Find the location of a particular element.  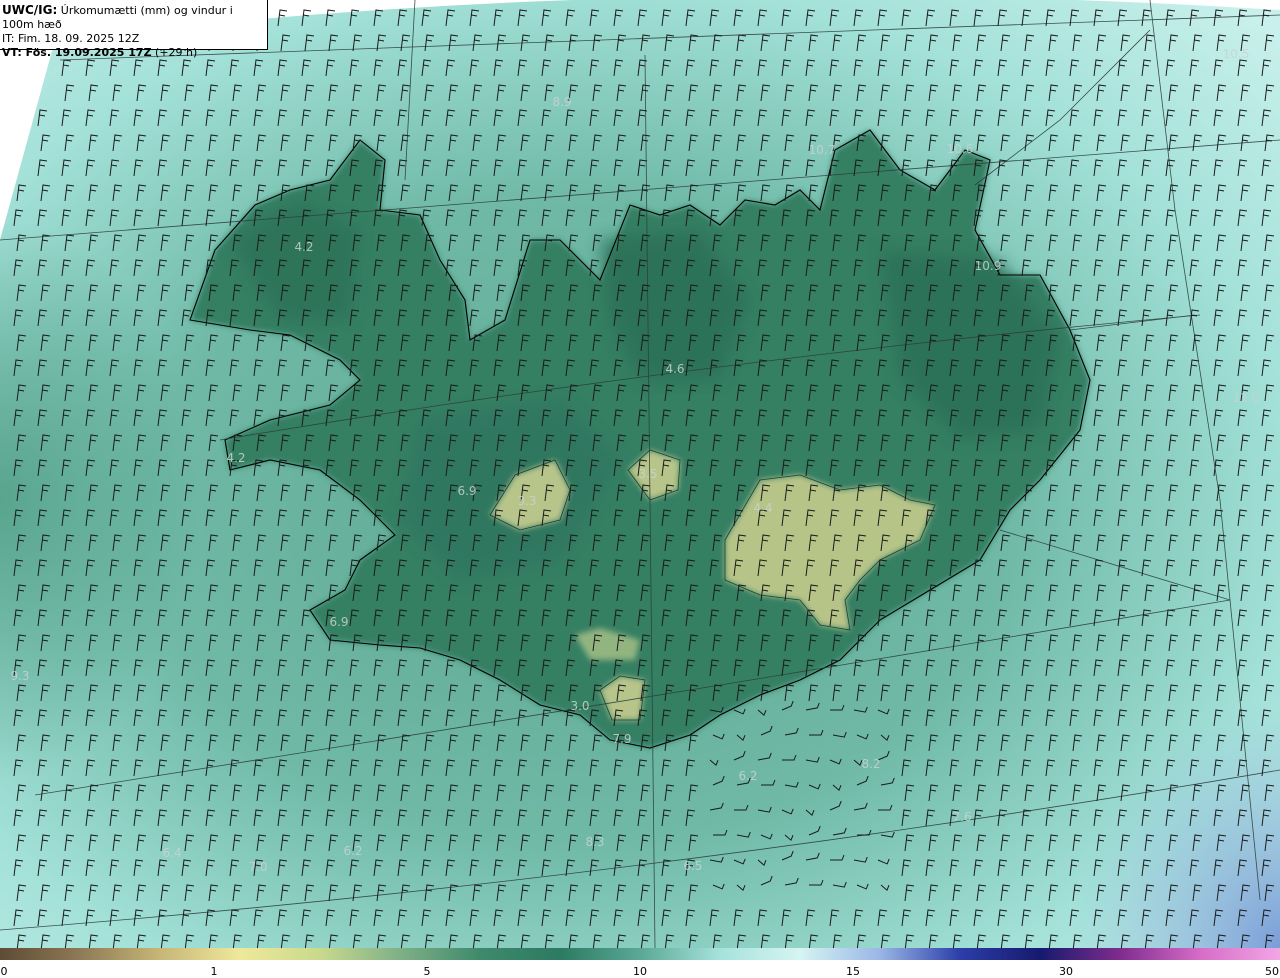

colorbar-tick-1: 1 is located at coordinates (214, 971).